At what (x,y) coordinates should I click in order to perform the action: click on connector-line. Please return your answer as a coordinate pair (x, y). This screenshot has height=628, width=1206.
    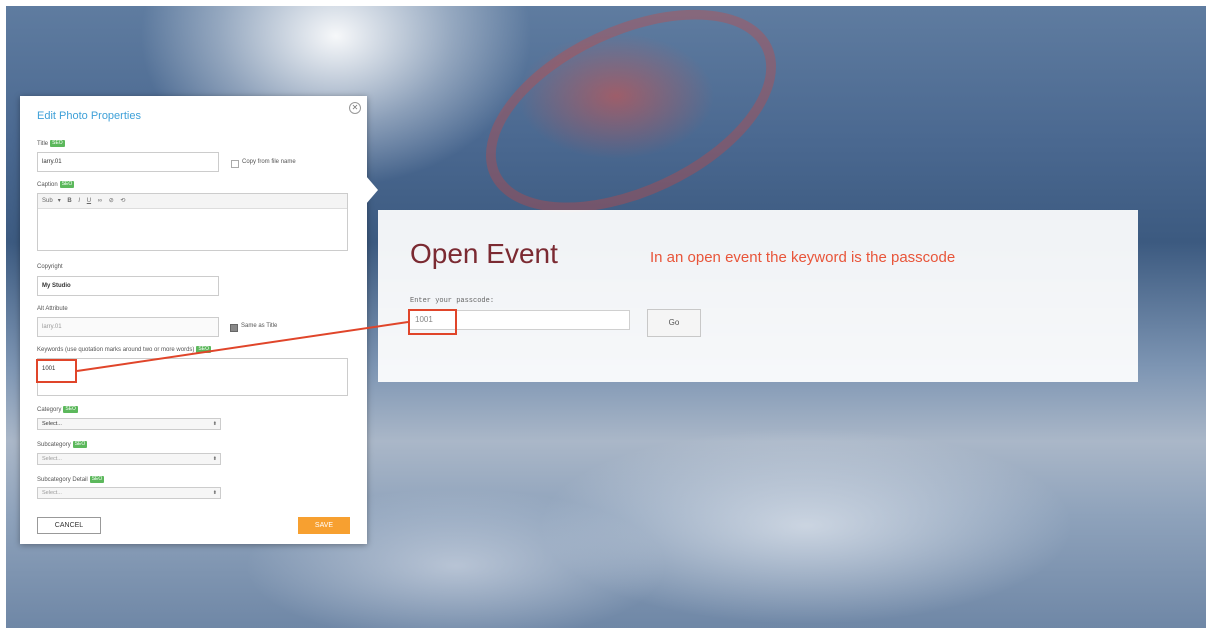
    Looking at the image, I should click on (242, 346).